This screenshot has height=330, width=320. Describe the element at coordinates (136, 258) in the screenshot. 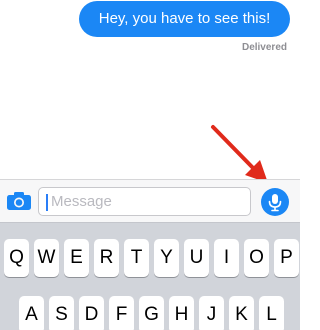

I see `key-t: T` at that location.